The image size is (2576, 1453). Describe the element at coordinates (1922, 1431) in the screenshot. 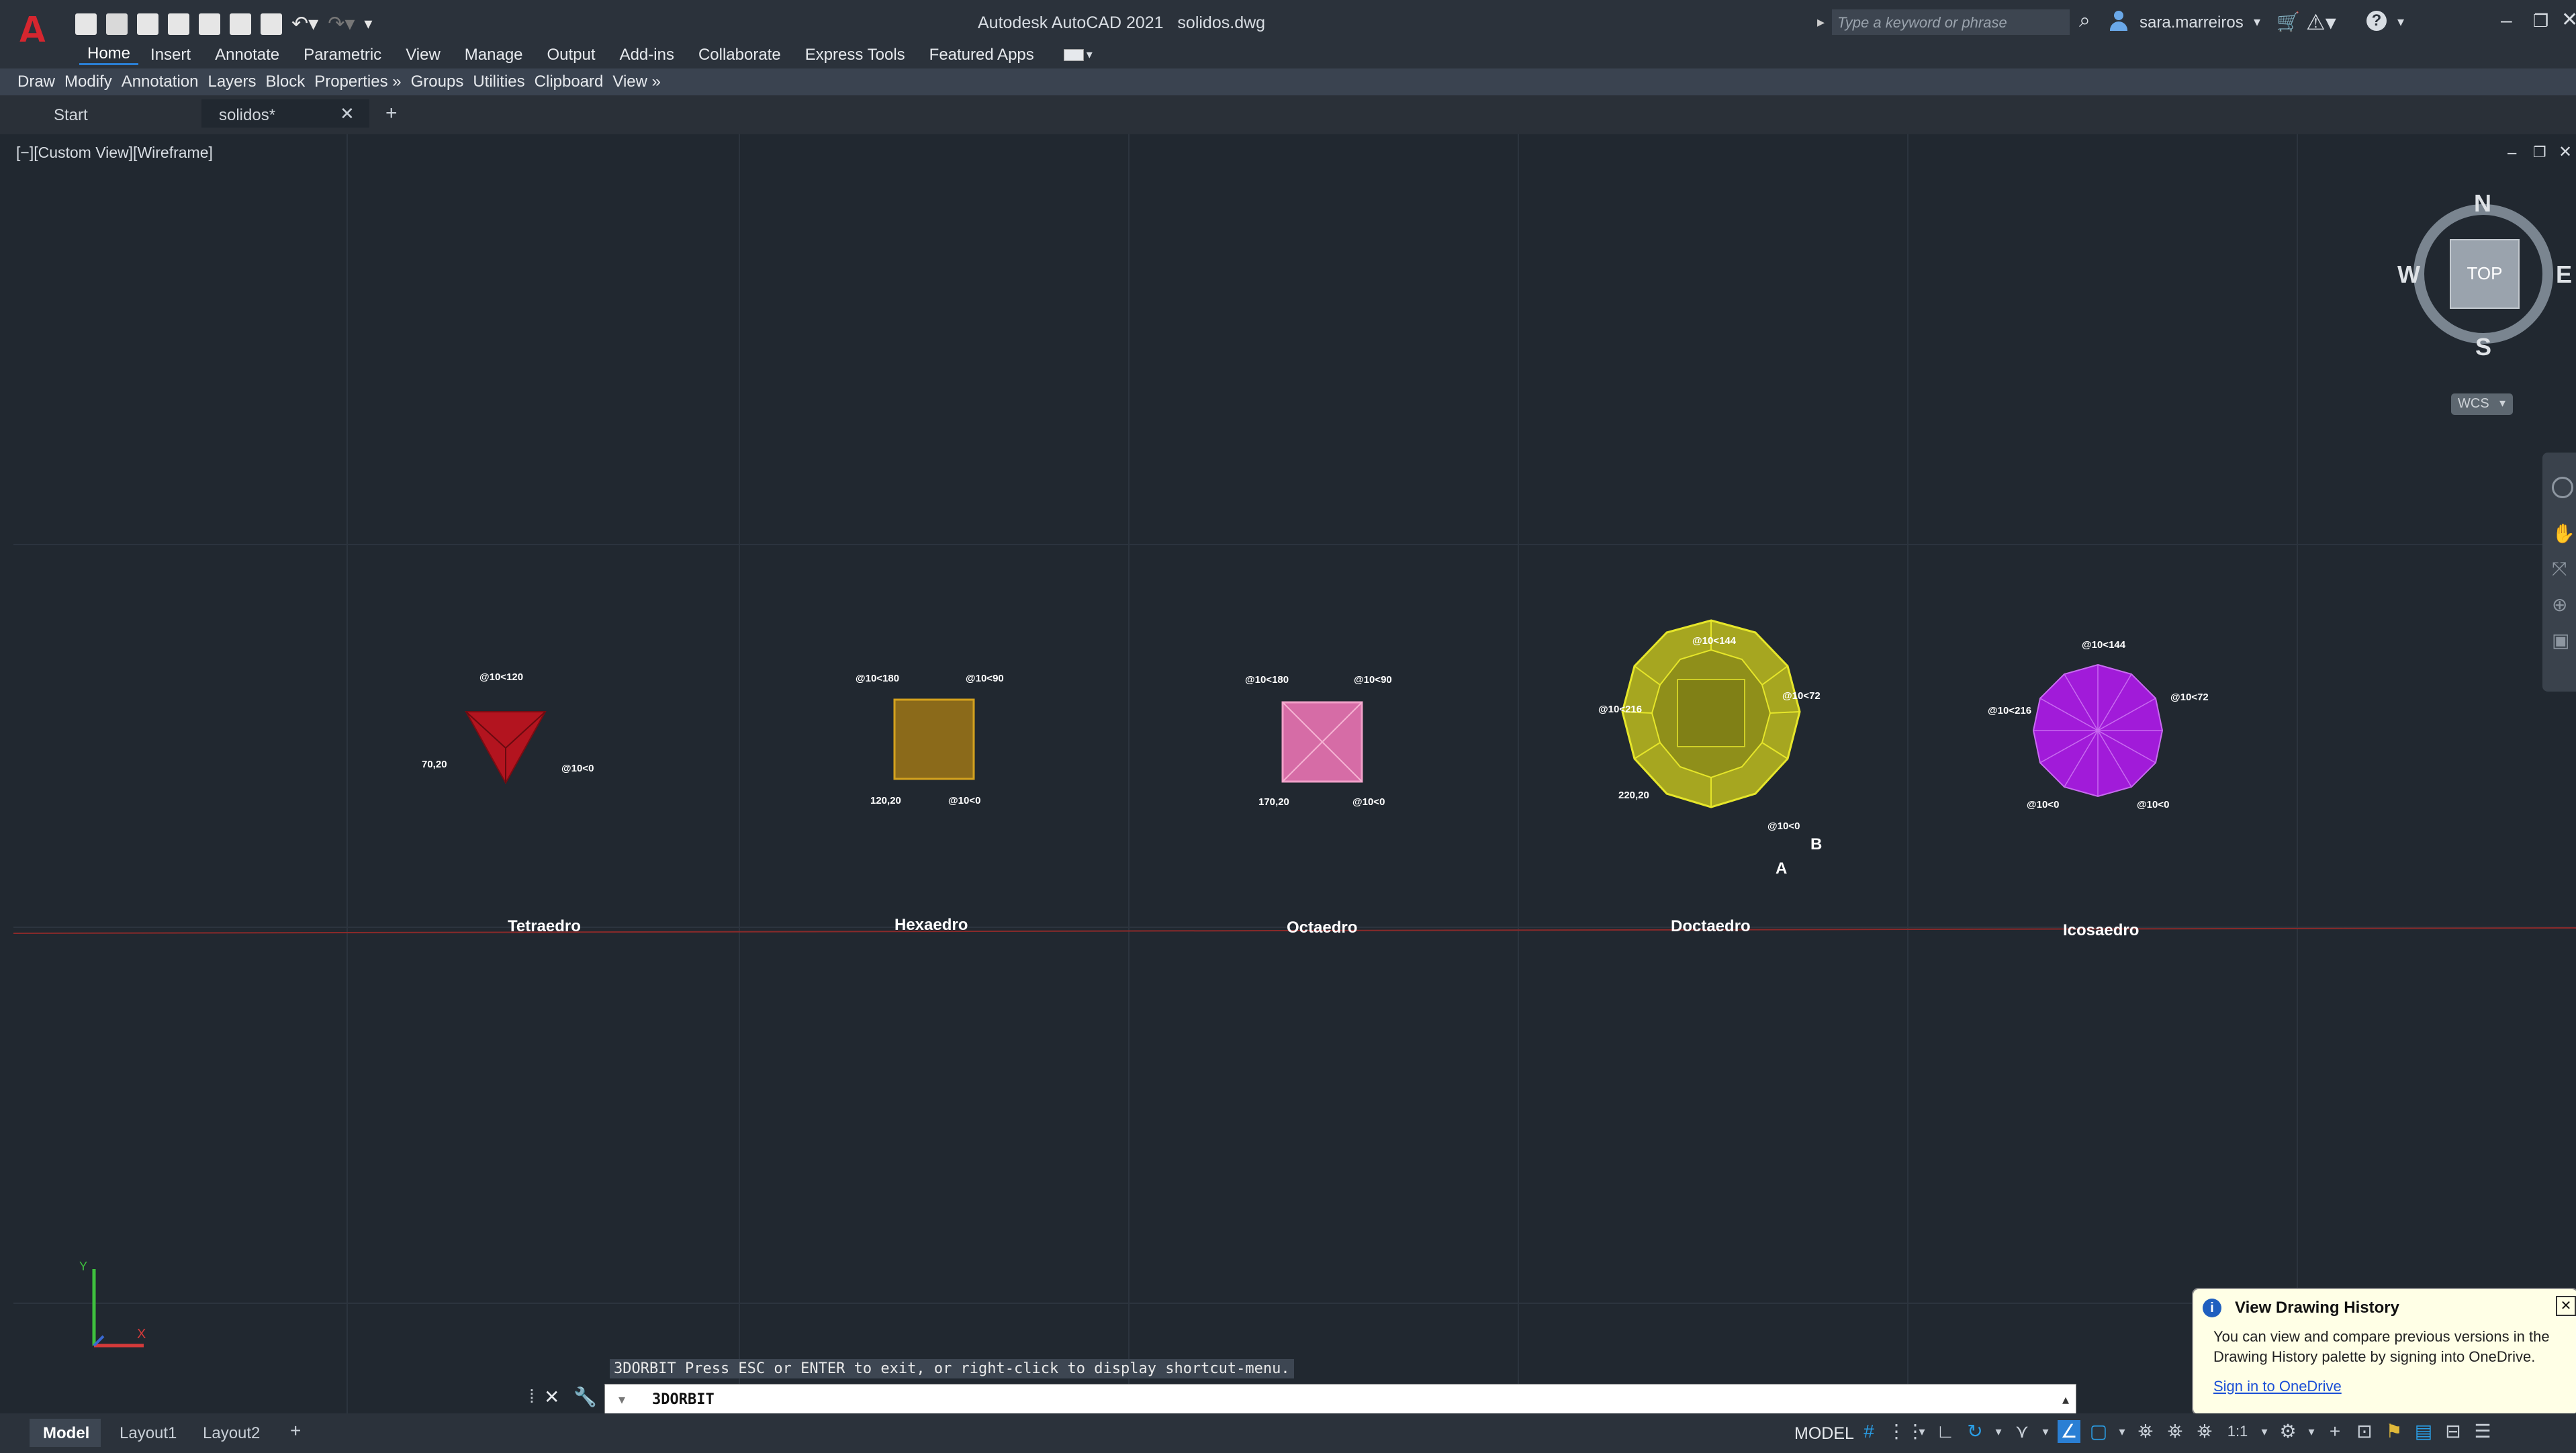

I see `snap-dropdown-icon: ▾` at that location.